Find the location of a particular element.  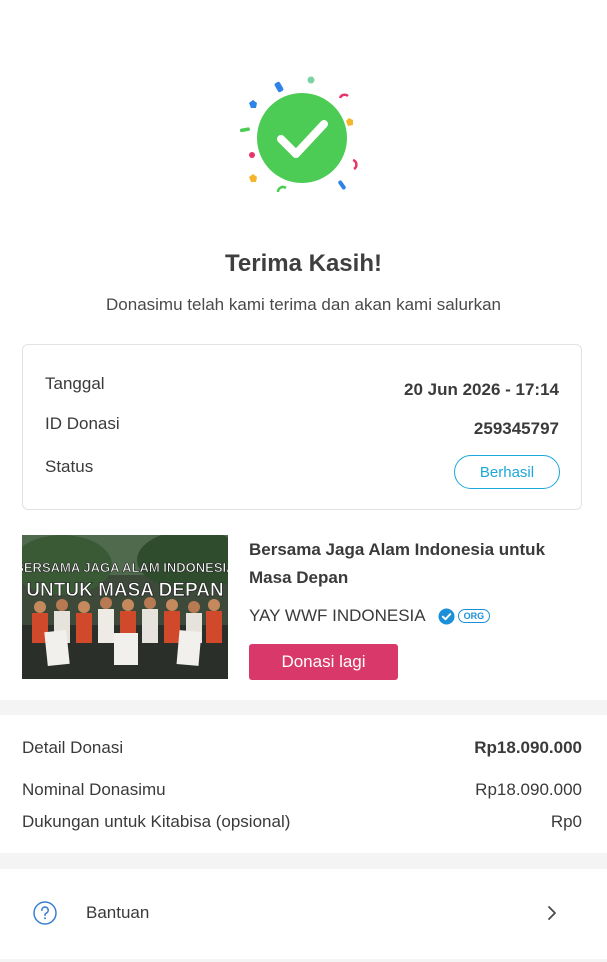

nominal-value: Rp18.090.000 is located at coordinates (528, 789).